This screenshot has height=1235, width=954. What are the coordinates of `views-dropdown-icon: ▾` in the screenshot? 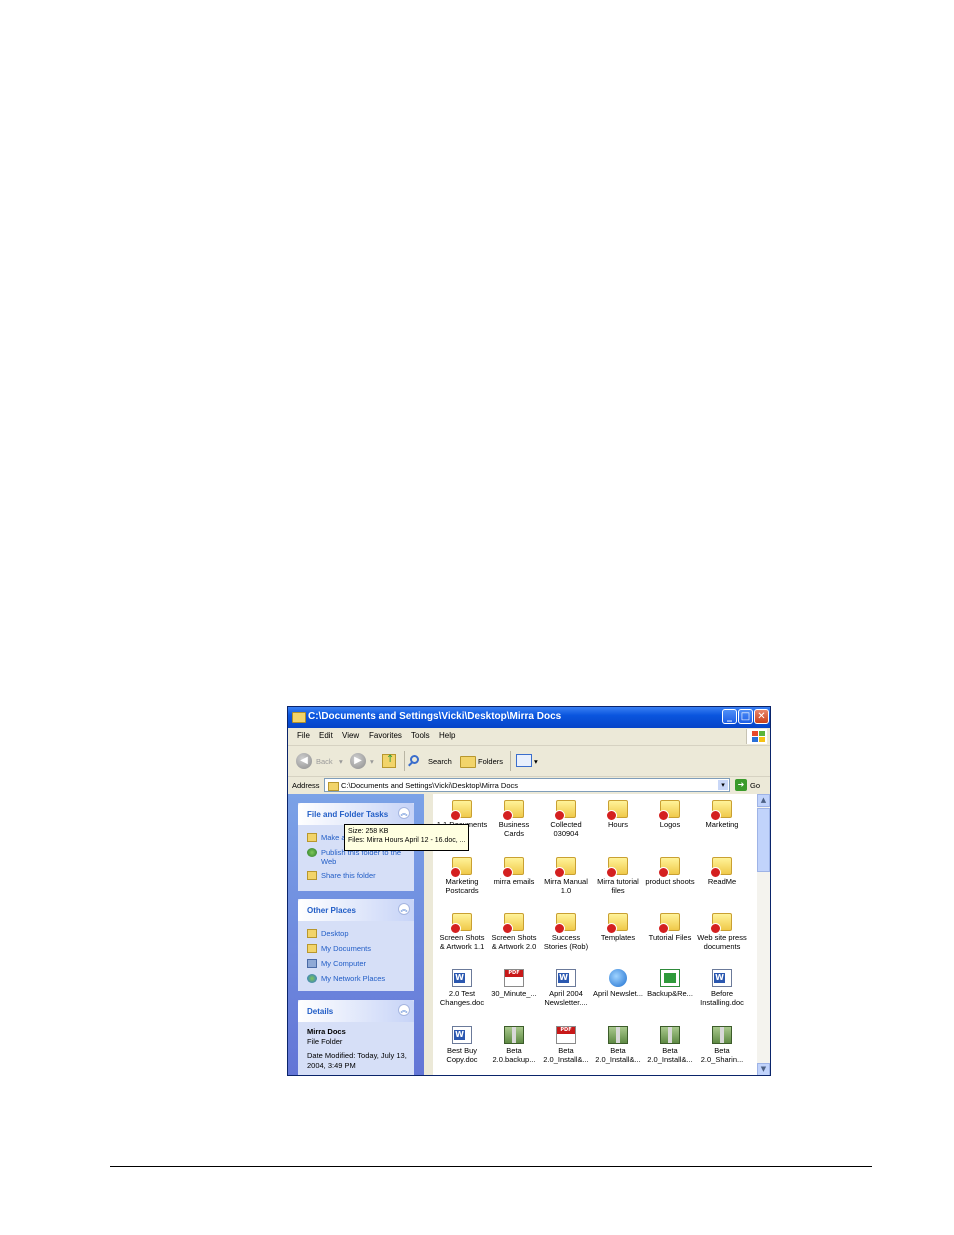 It's located at (536, 761).